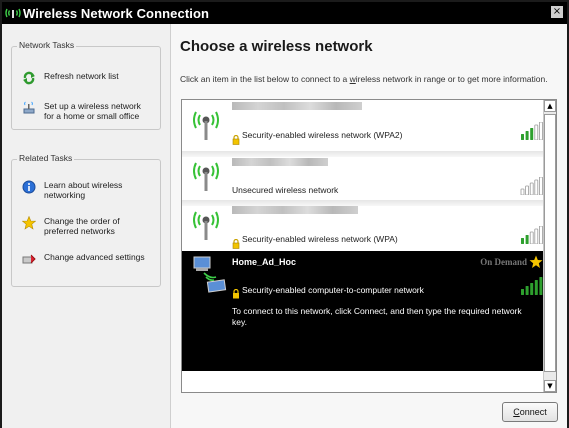  Describe the element at coordinates (320, 239) in the screenshot. I see `network-security: Security-enabled wireless network (WPA)` at that location.